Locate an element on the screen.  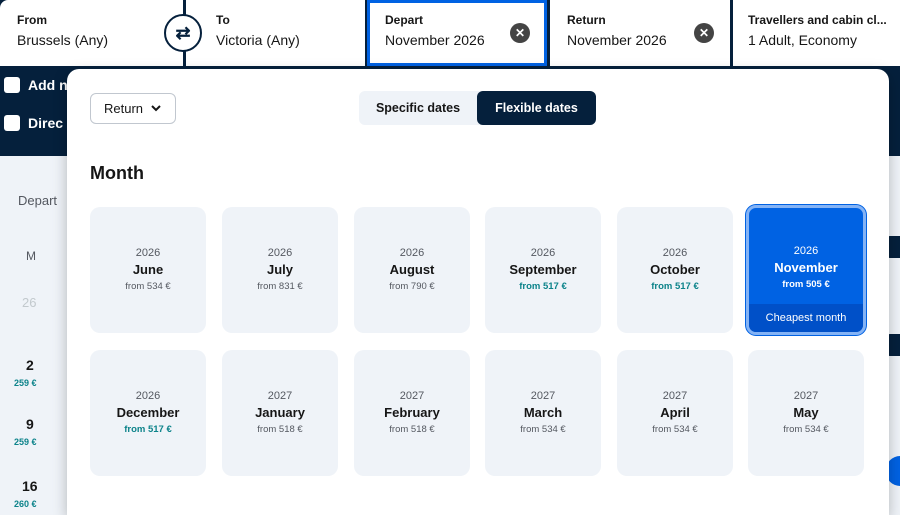
month-card-name: February is located at coordinates (412, 412).